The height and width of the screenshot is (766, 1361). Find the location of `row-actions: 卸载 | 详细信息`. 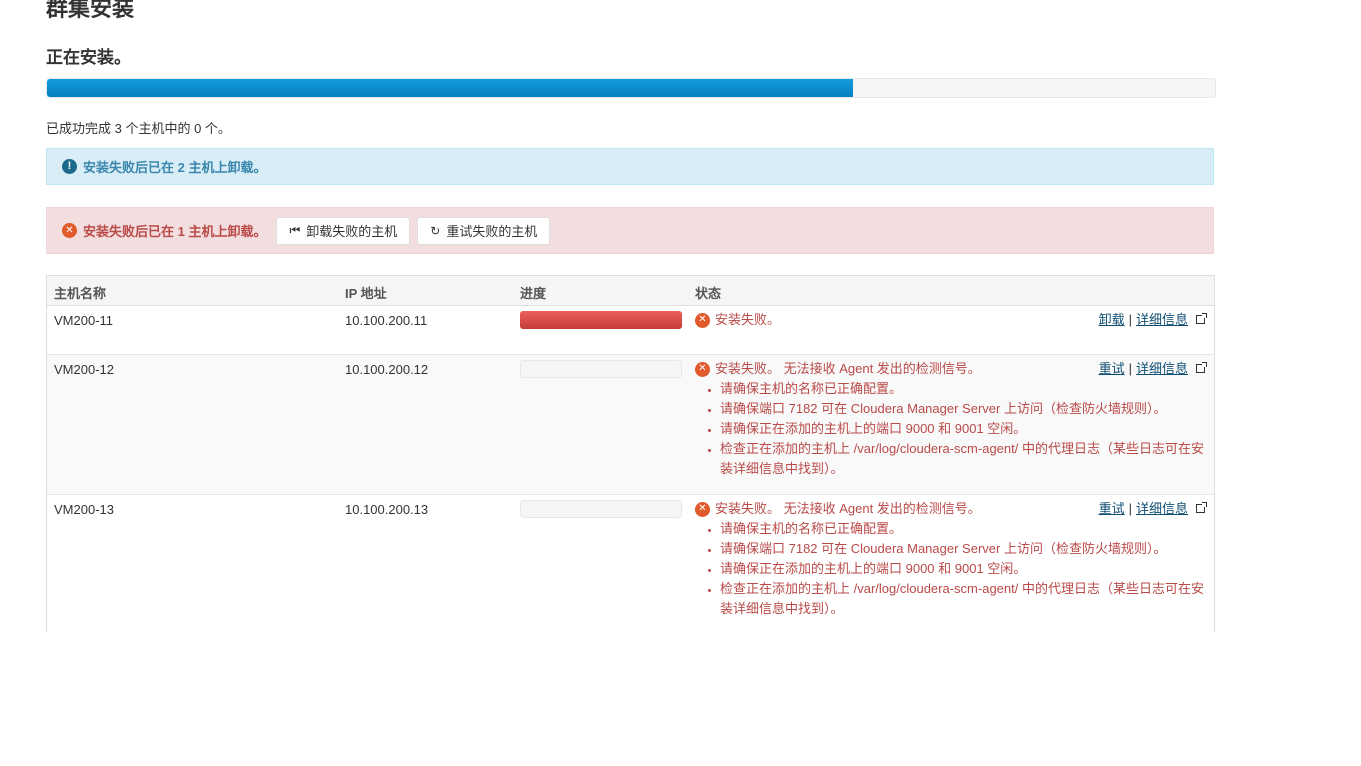

row-actions: 卸载 | 详细信息 is located at coordinates (1153, 320).